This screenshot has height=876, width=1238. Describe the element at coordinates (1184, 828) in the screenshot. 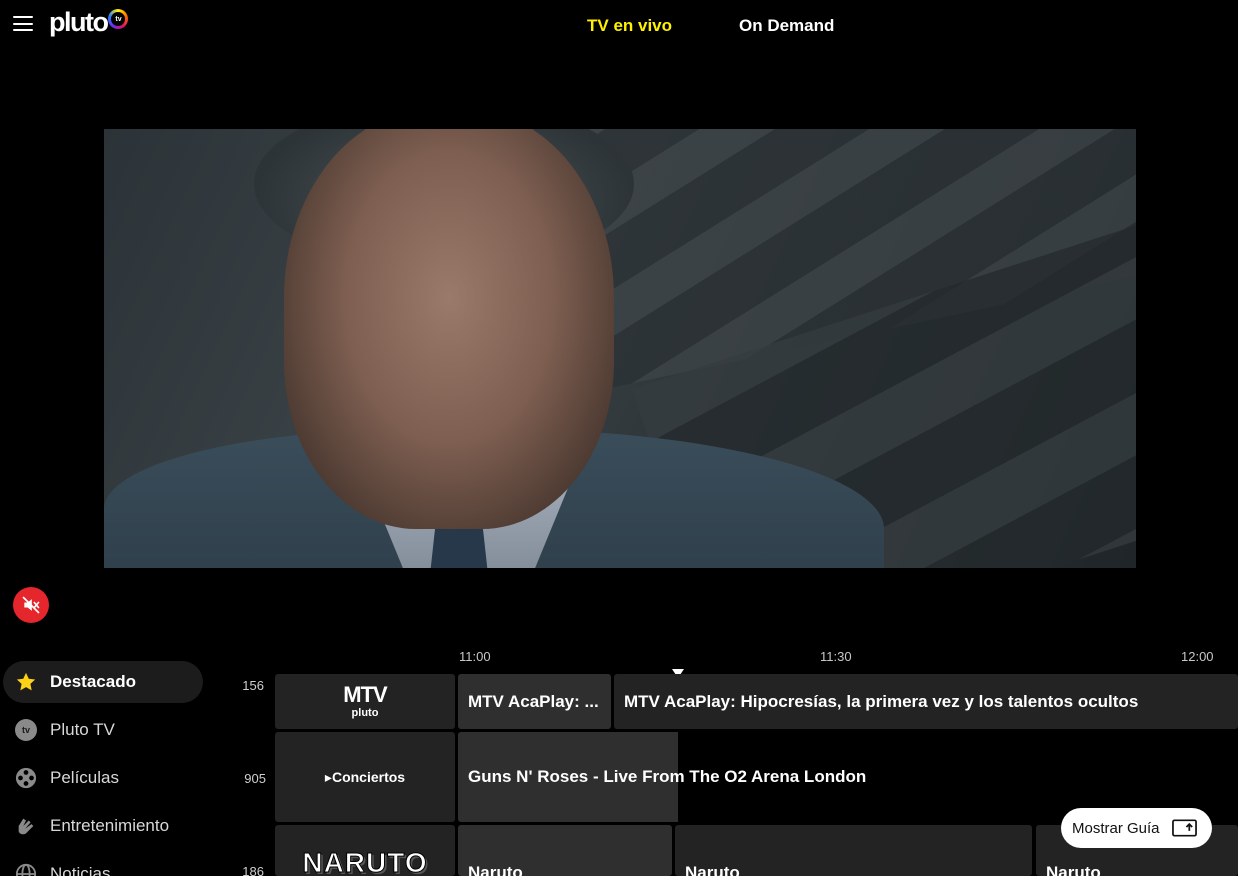

I see `guide-expand-icon` at that location.